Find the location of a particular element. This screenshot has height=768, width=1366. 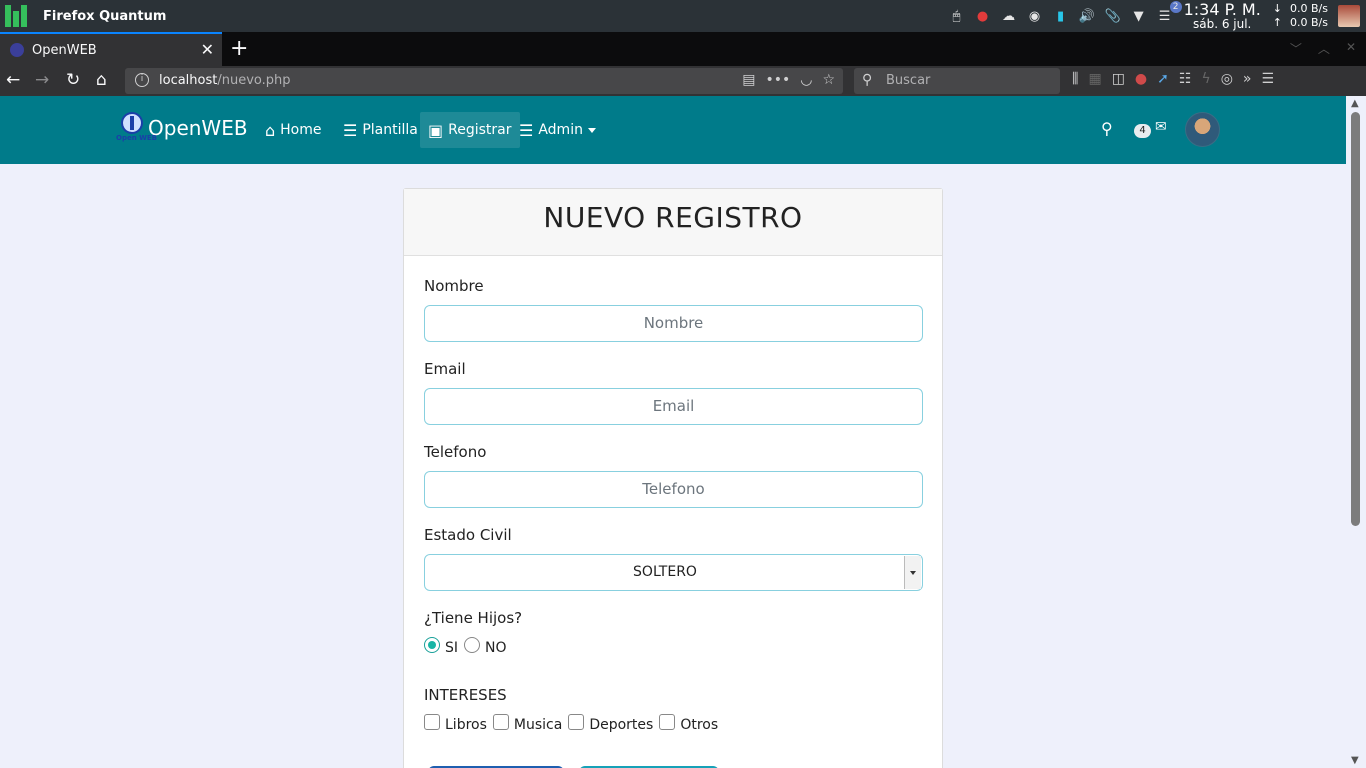

account-icon: ◎ is located at coordinates (1227, 79).